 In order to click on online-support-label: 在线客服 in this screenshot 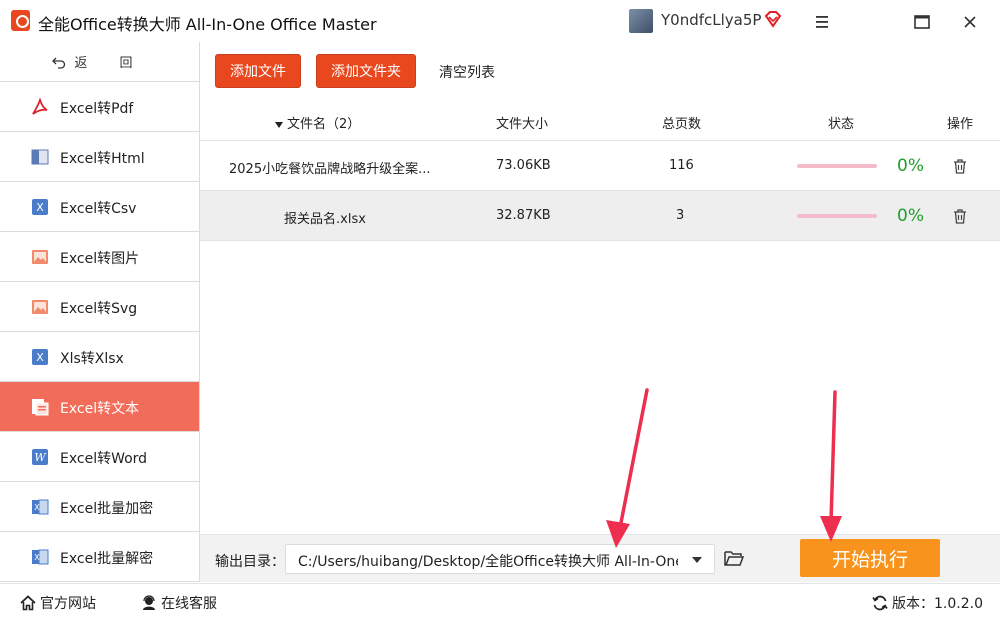, I will do `click(189, 604)`.